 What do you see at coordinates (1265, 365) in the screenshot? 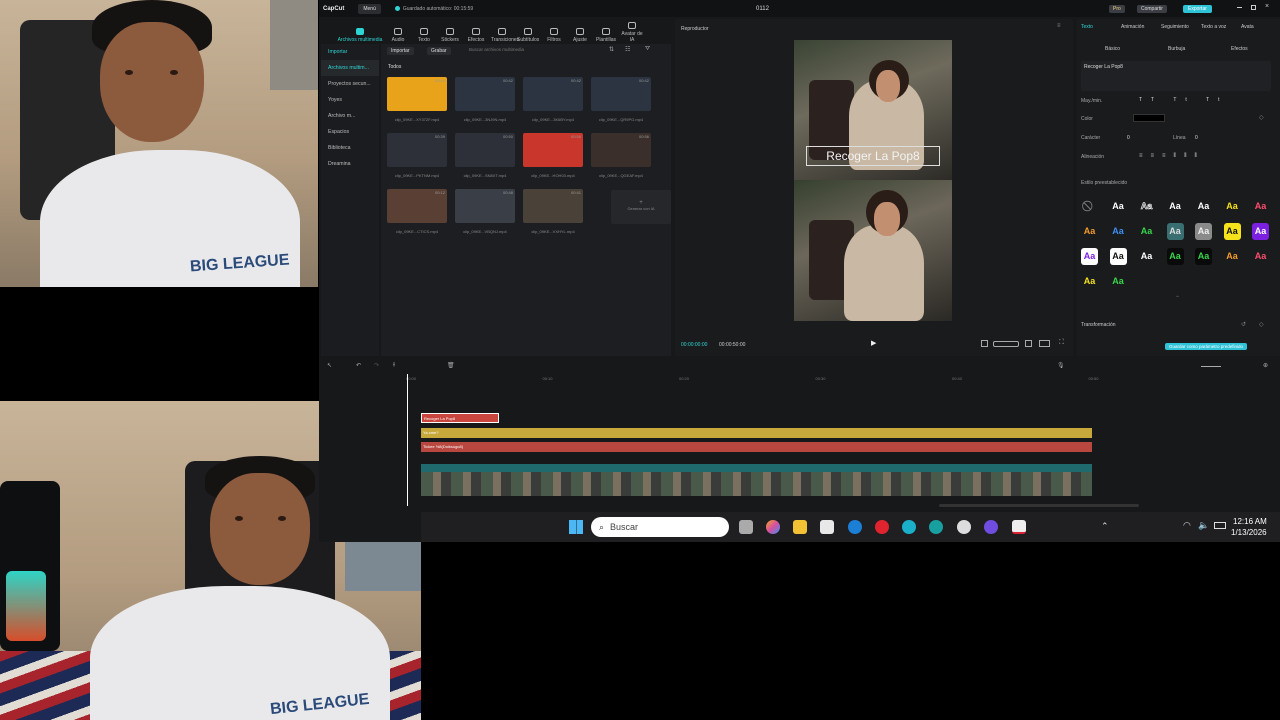
I see `zoom-in-icon: ⊕` at bounding box center [1265, 365].